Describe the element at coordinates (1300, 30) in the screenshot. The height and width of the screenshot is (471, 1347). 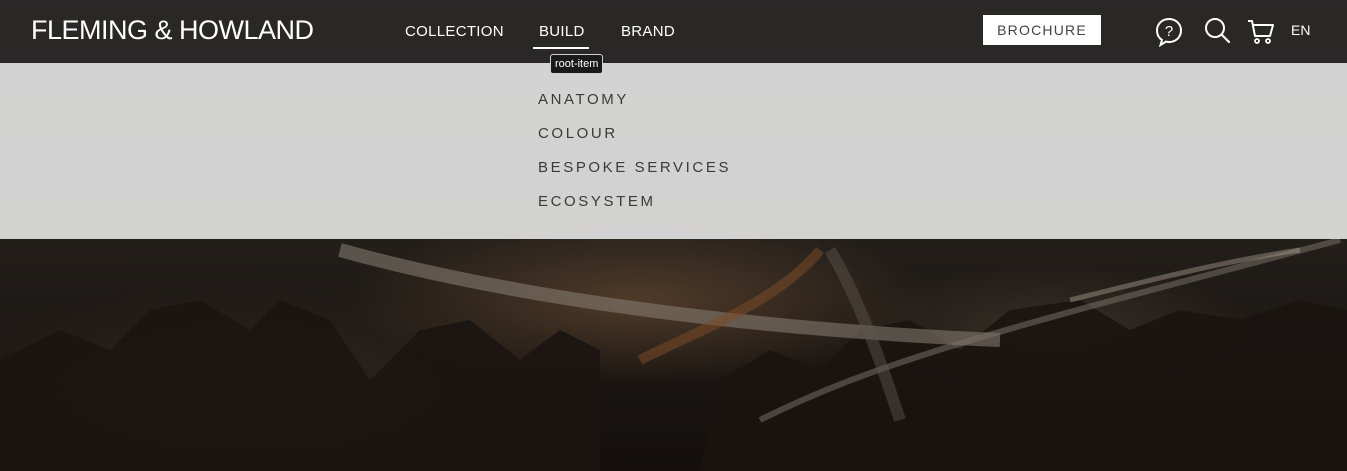
I see `language-selector: EN` at that location.